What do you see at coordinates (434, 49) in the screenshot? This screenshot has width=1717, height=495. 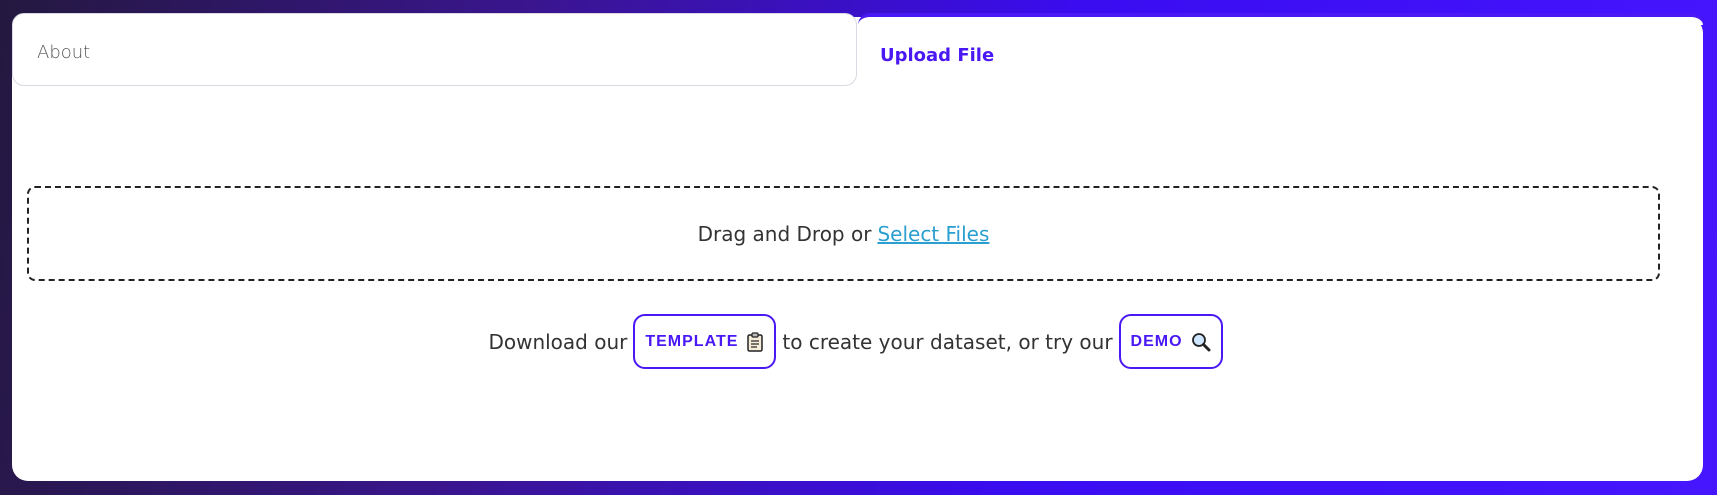 I see `tab-about: About` at bounding box center [434, 49].